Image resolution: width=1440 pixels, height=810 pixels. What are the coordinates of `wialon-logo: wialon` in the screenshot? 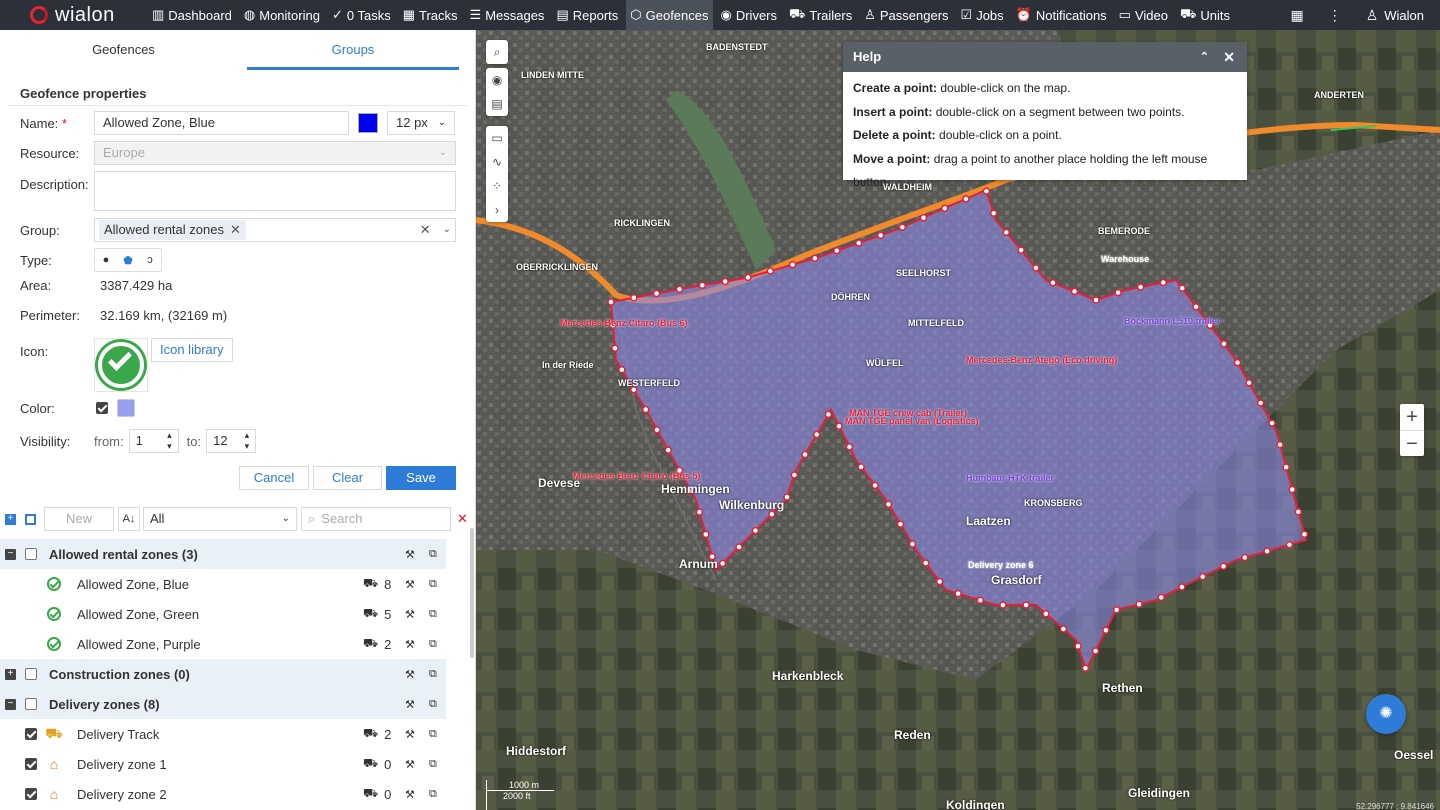 It's located at (74, 15).